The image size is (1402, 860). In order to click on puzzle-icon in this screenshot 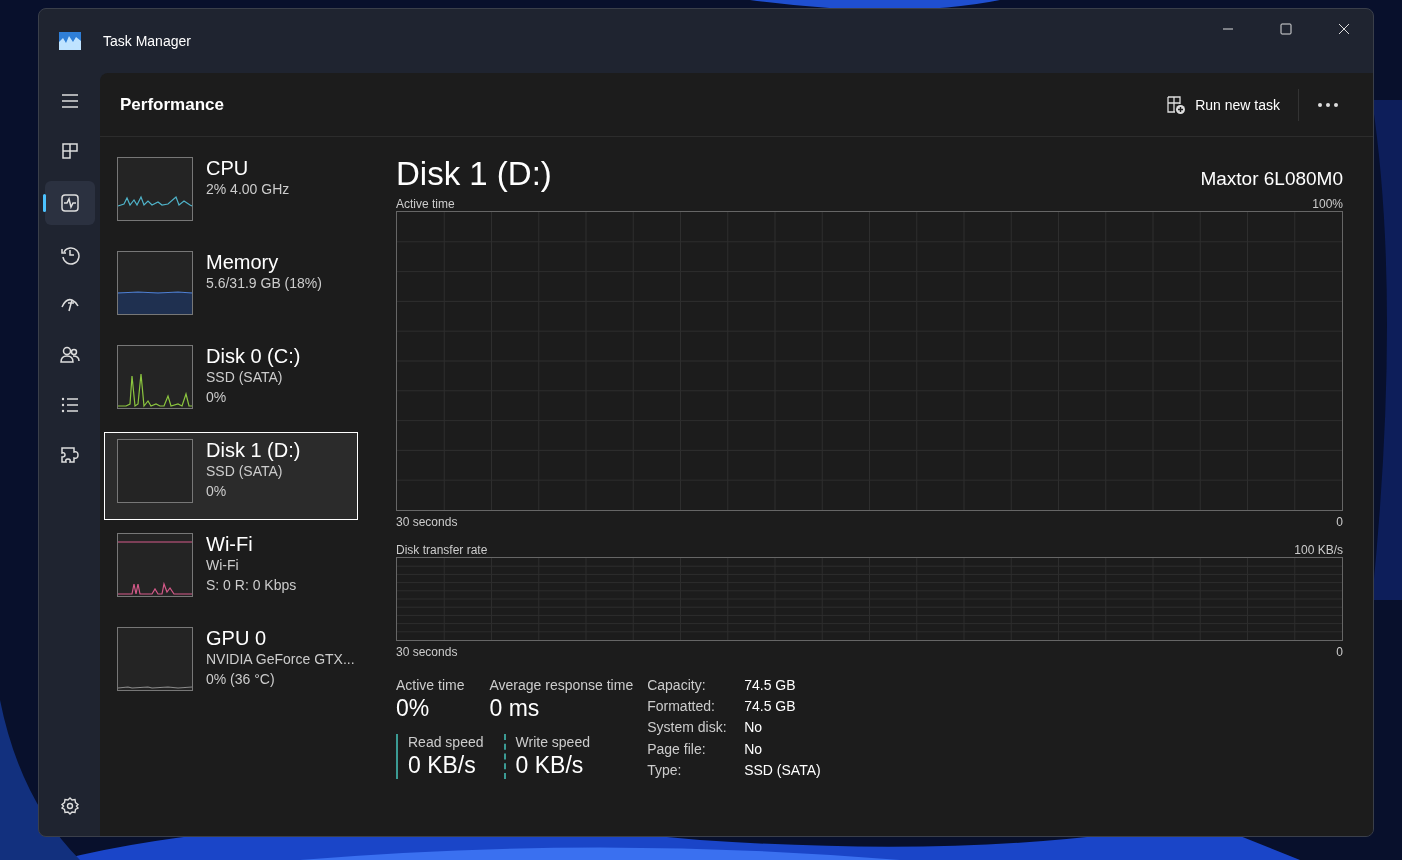, I will do `click(69, 455)`.